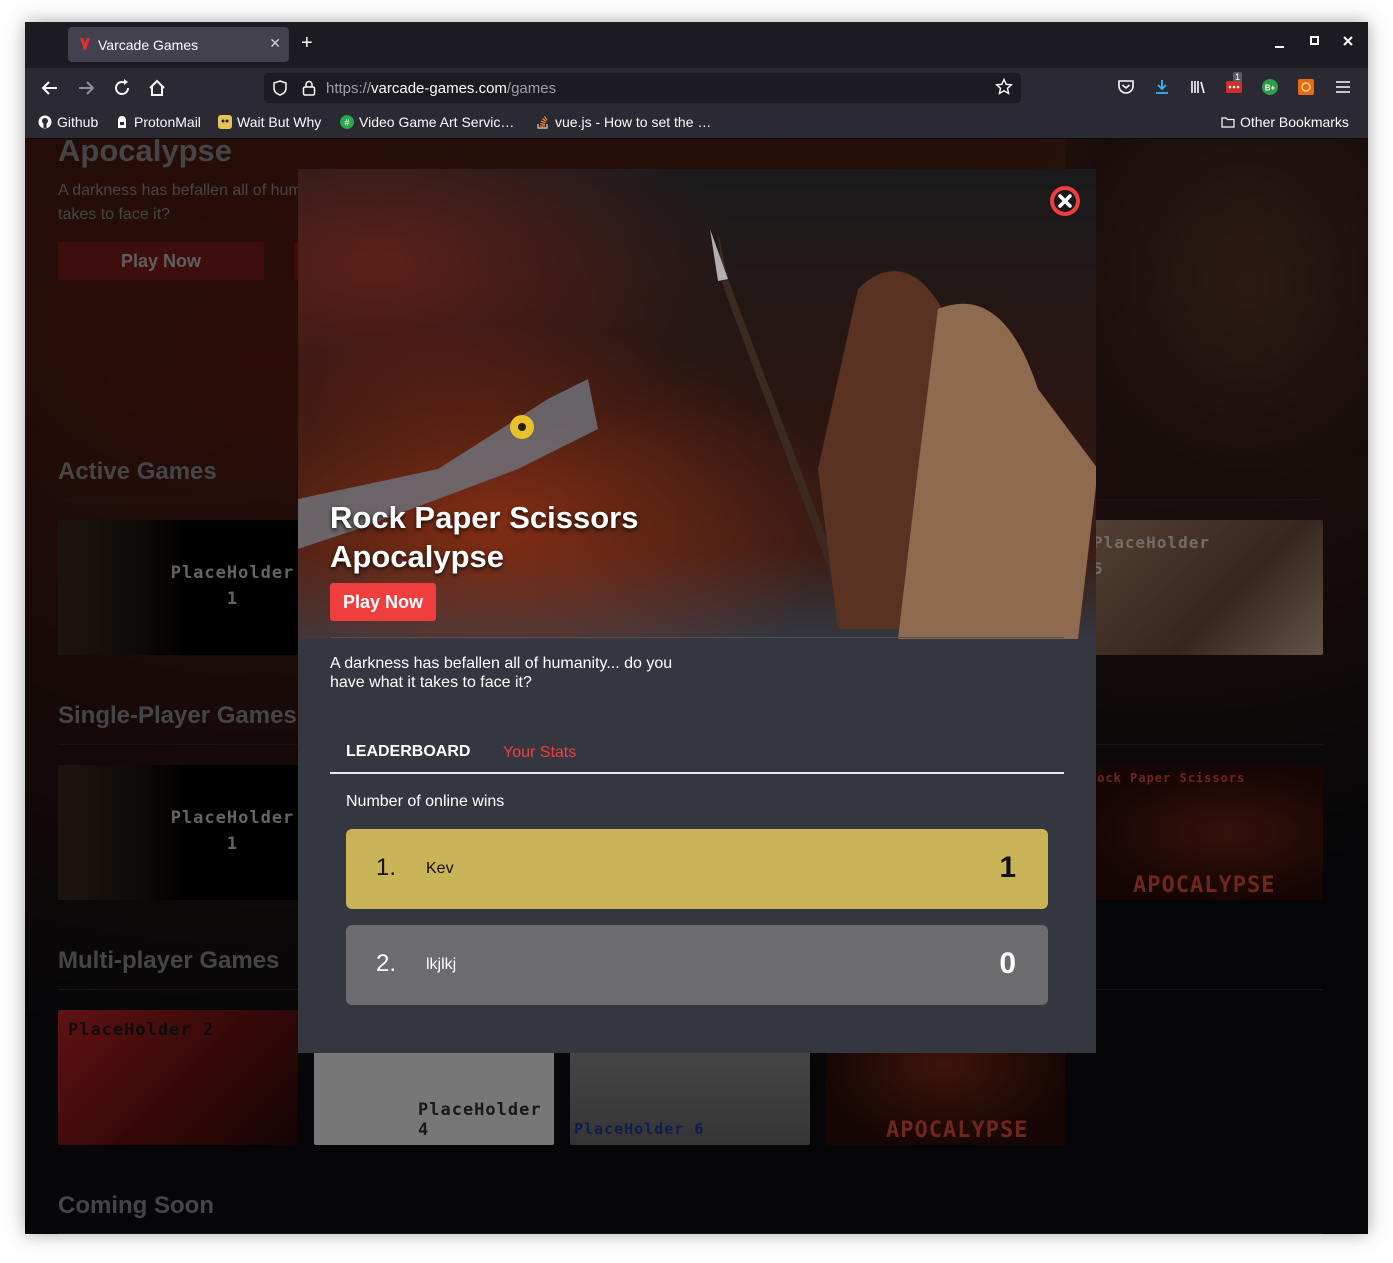  What do you see at coordinates (45, 122) in the screenshot?
I see `github-icon` at bounding box center [45, 122].